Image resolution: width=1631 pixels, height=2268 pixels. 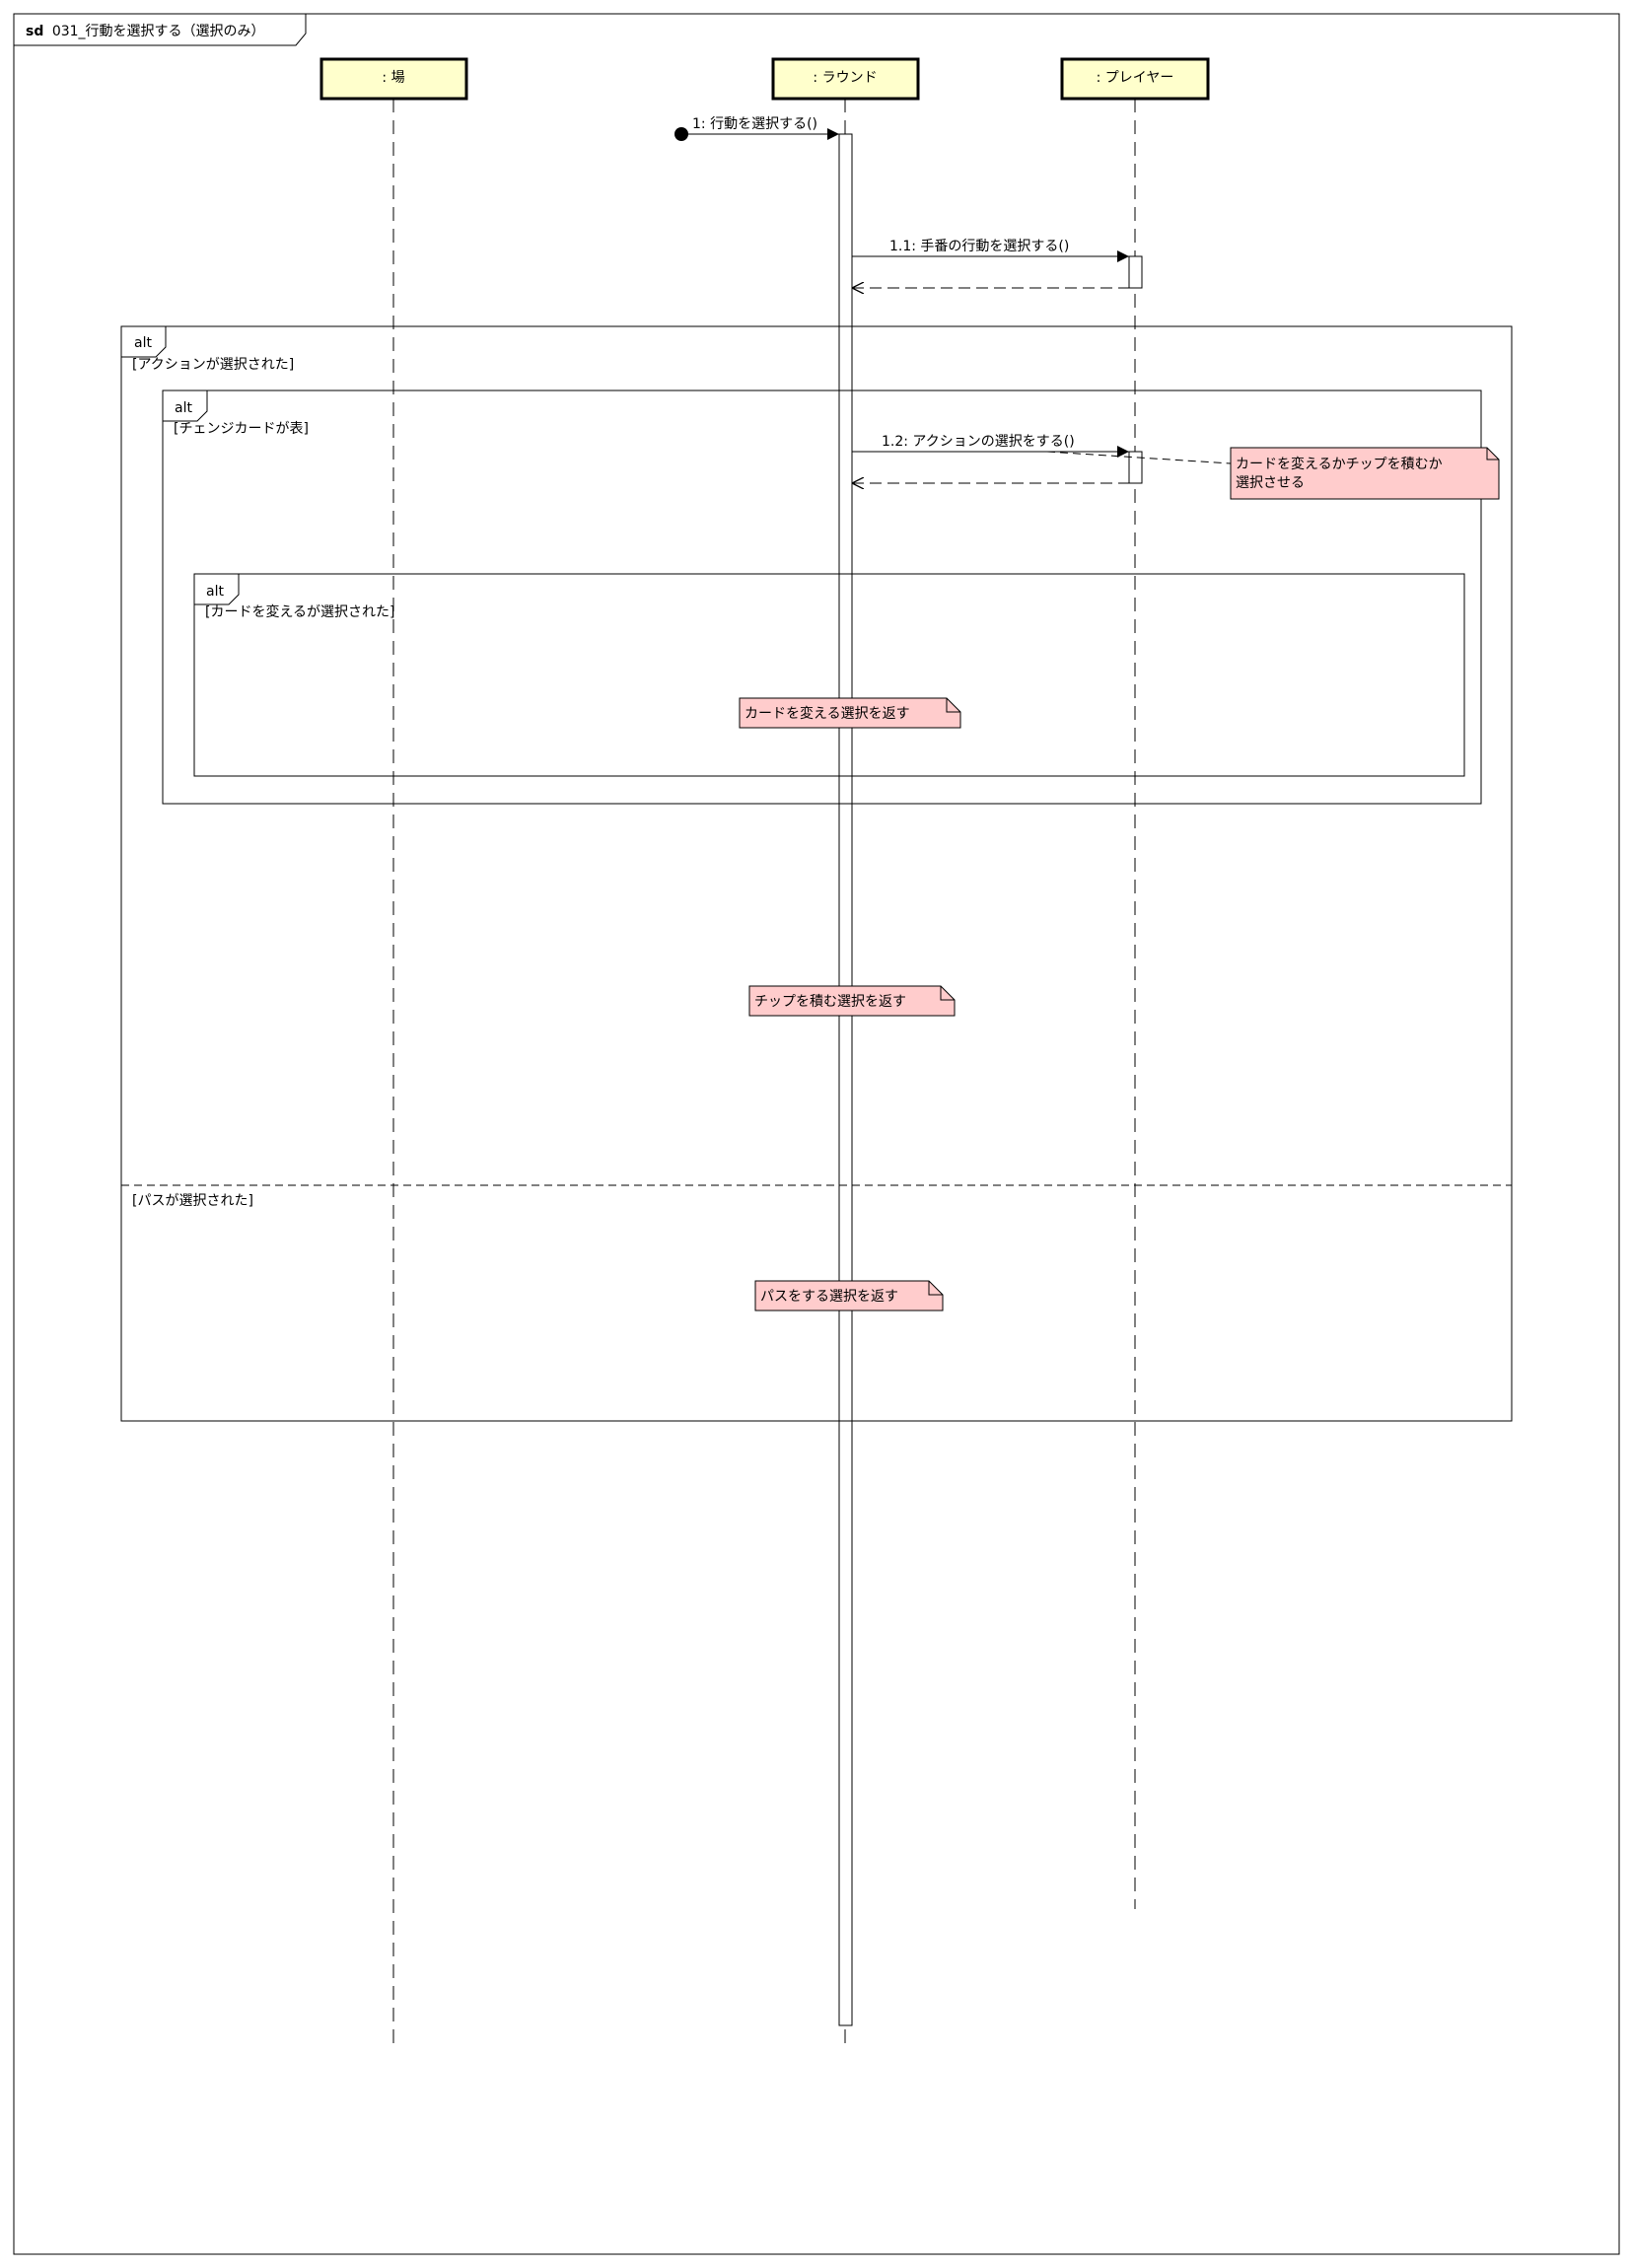 What do you see at coordinates (34, 31) in the screenshot?
I see `frame-keyword: sd` at bounding box center [34, 31].